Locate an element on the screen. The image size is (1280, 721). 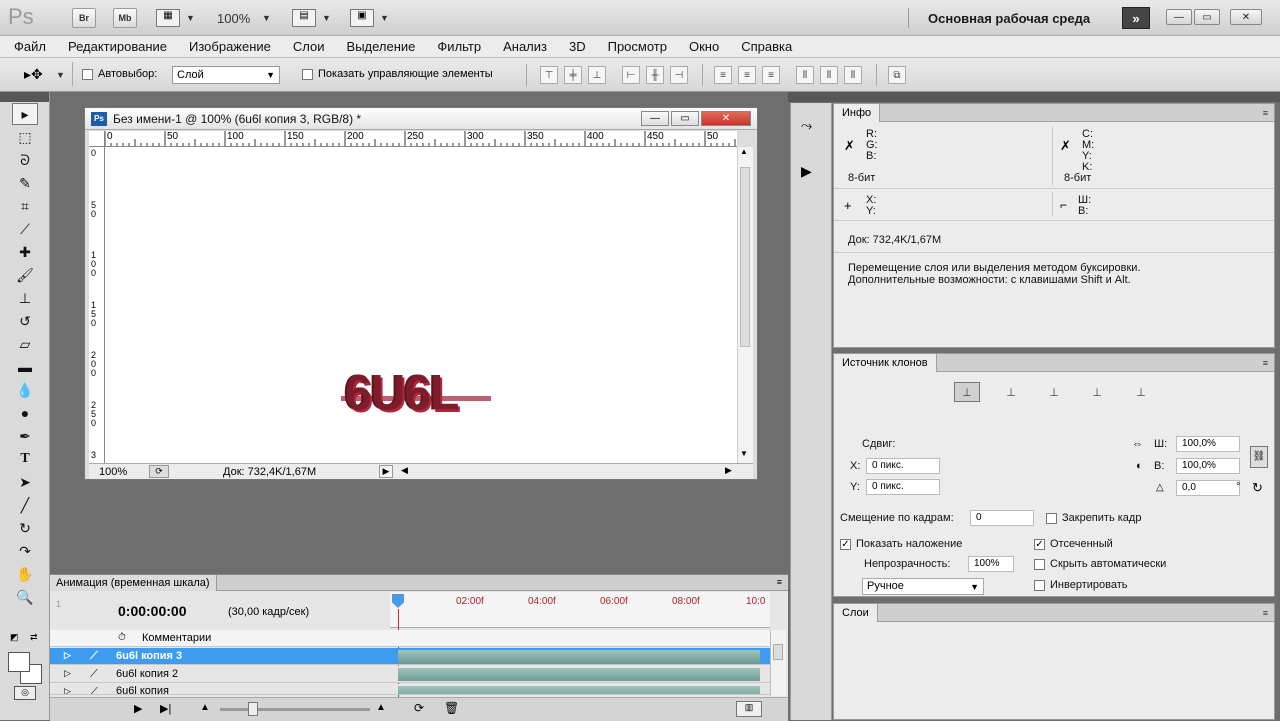
minimize-button: — is located at coordinates (1179, 17).